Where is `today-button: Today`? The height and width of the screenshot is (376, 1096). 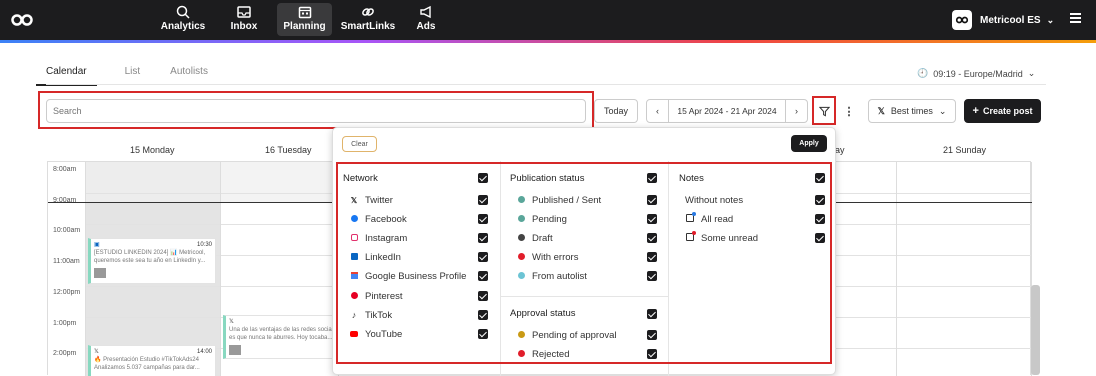 today-button: Today is located at coordinates (616, 111).